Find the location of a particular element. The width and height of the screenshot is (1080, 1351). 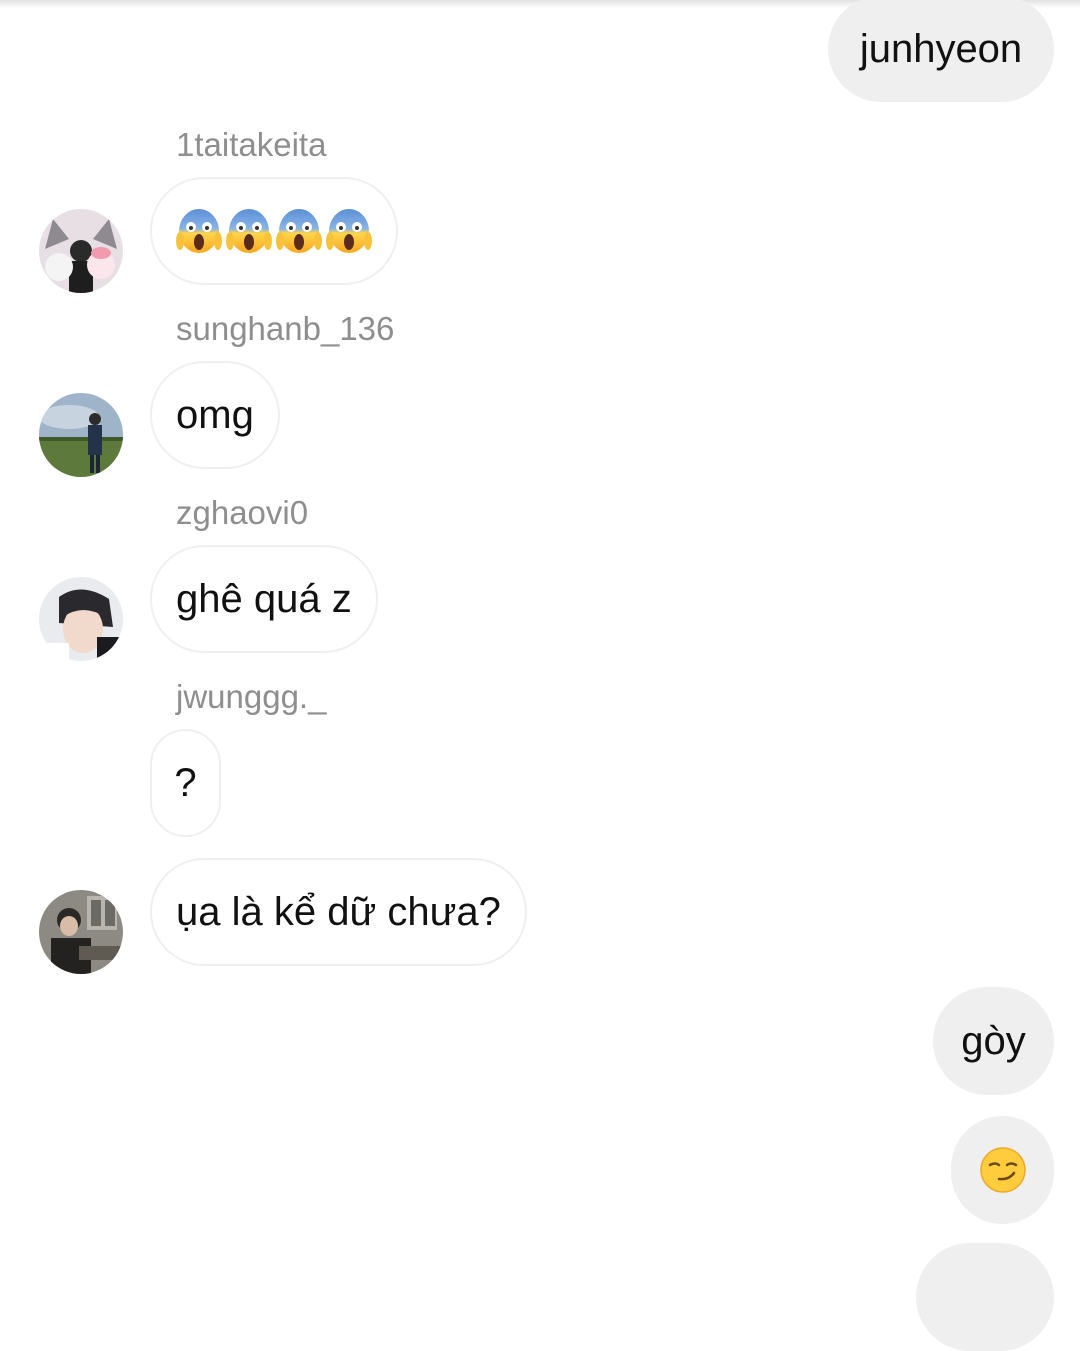

sender-name: zghaovi0 is located at coordinates (242, 512).